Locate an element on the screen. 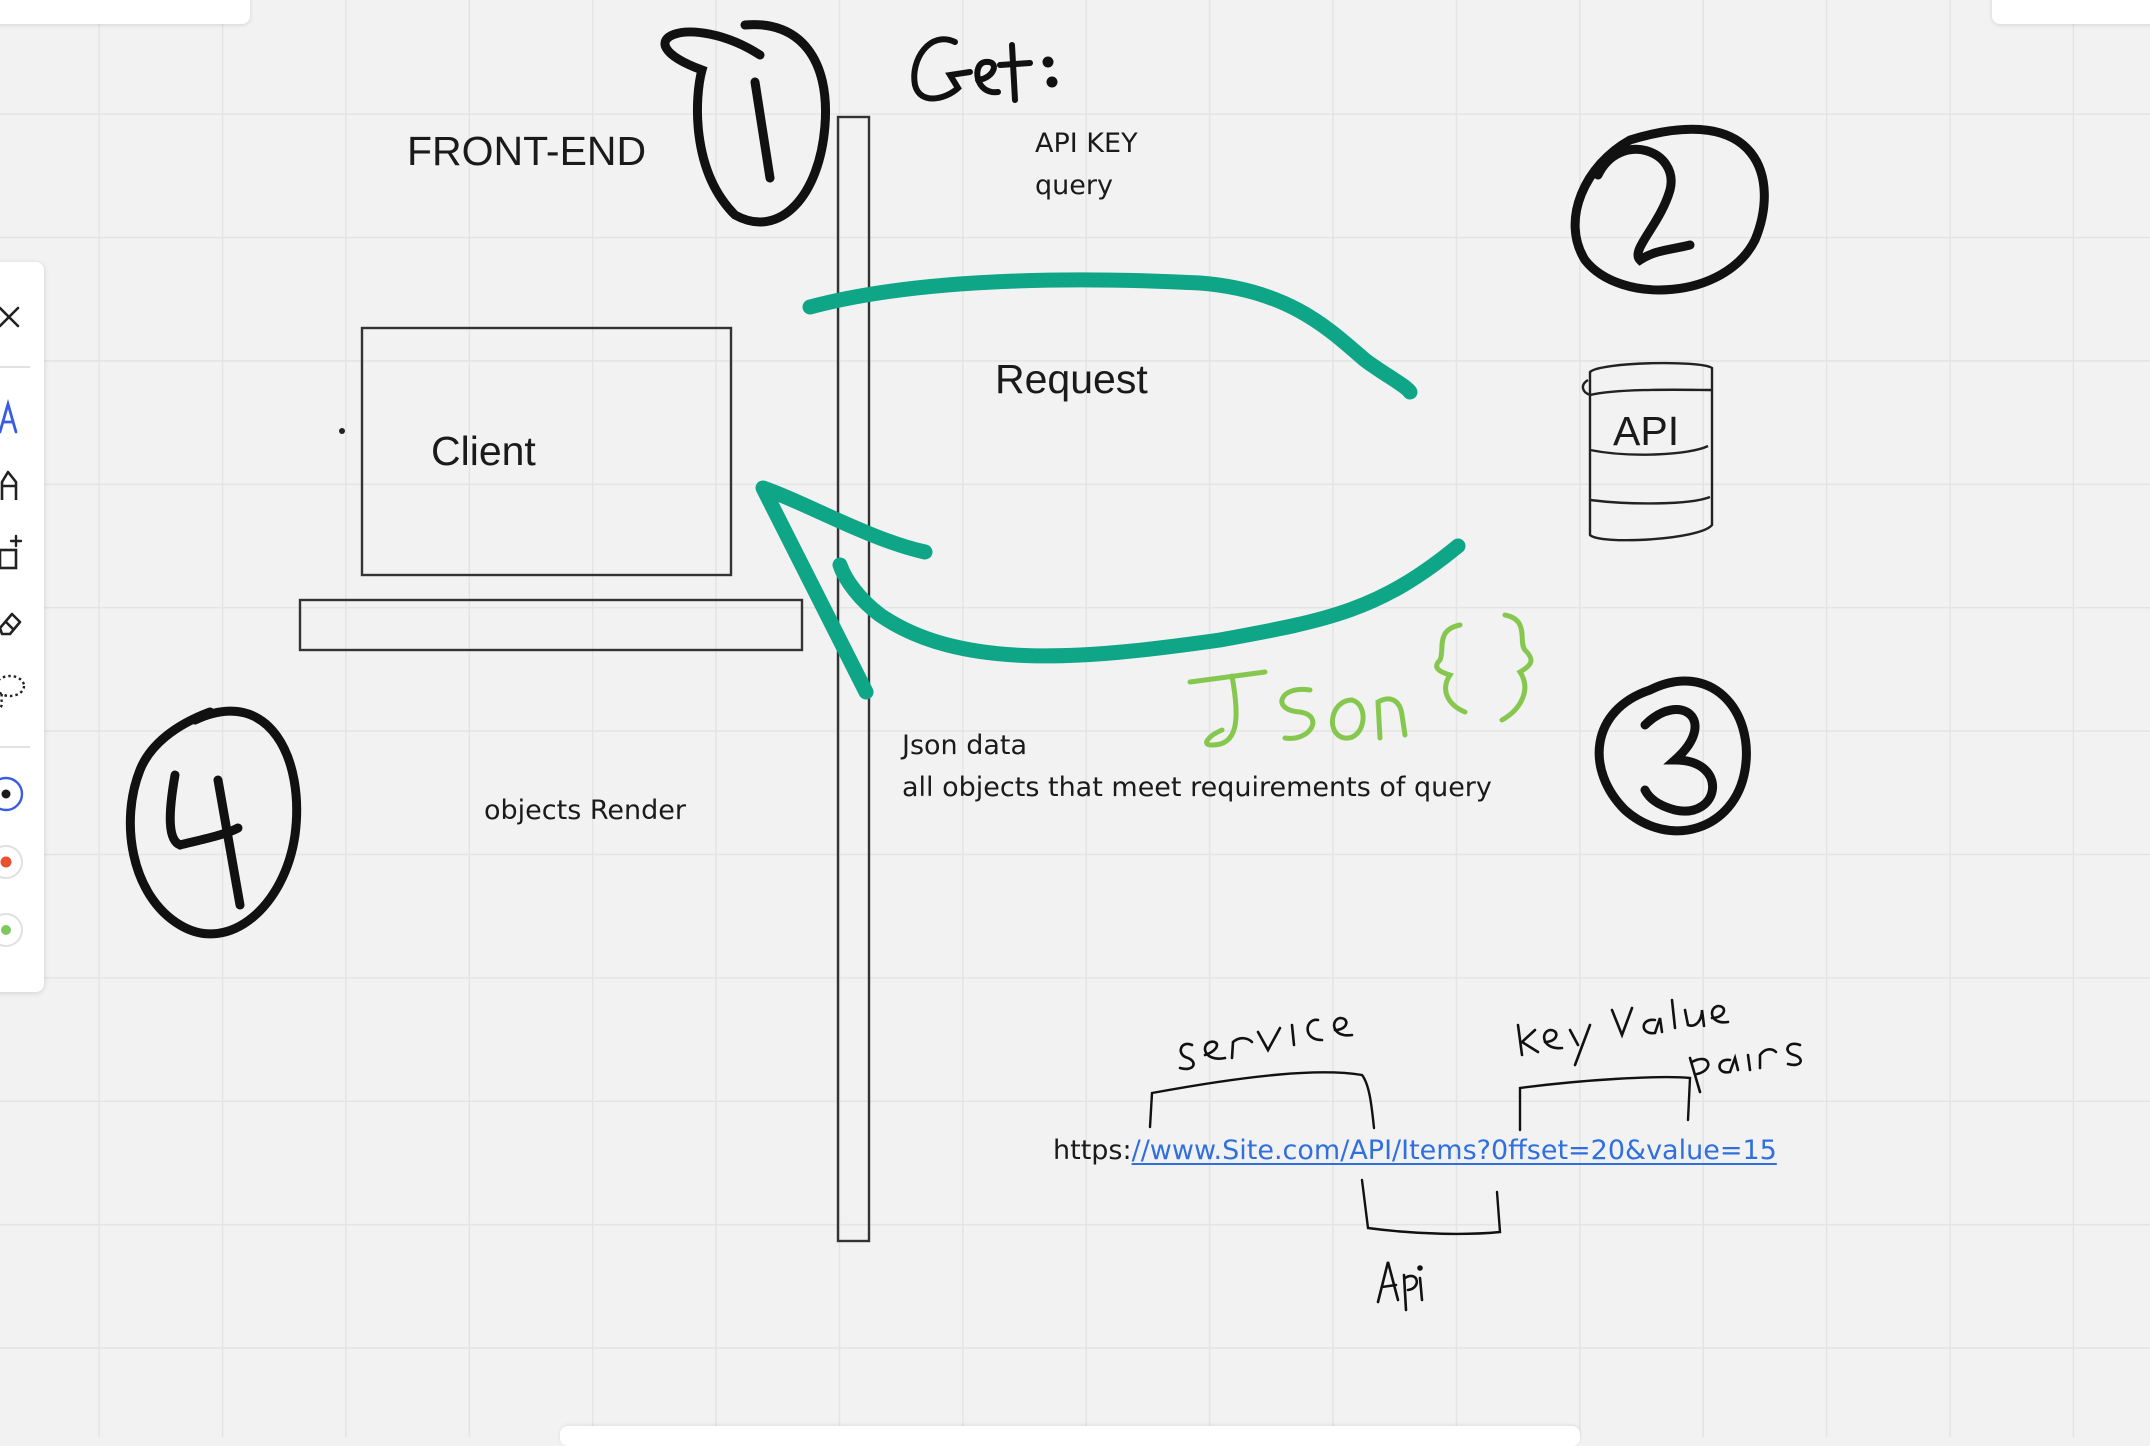 This screenshot has width=2150, height=1446. lasso-icon is located at coordinates (13, 691).